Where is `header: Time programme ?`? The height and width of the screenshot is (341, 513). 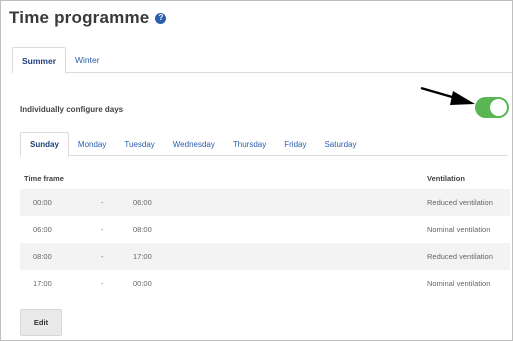
header: Time programme ? is located at coordinates (88, 18).